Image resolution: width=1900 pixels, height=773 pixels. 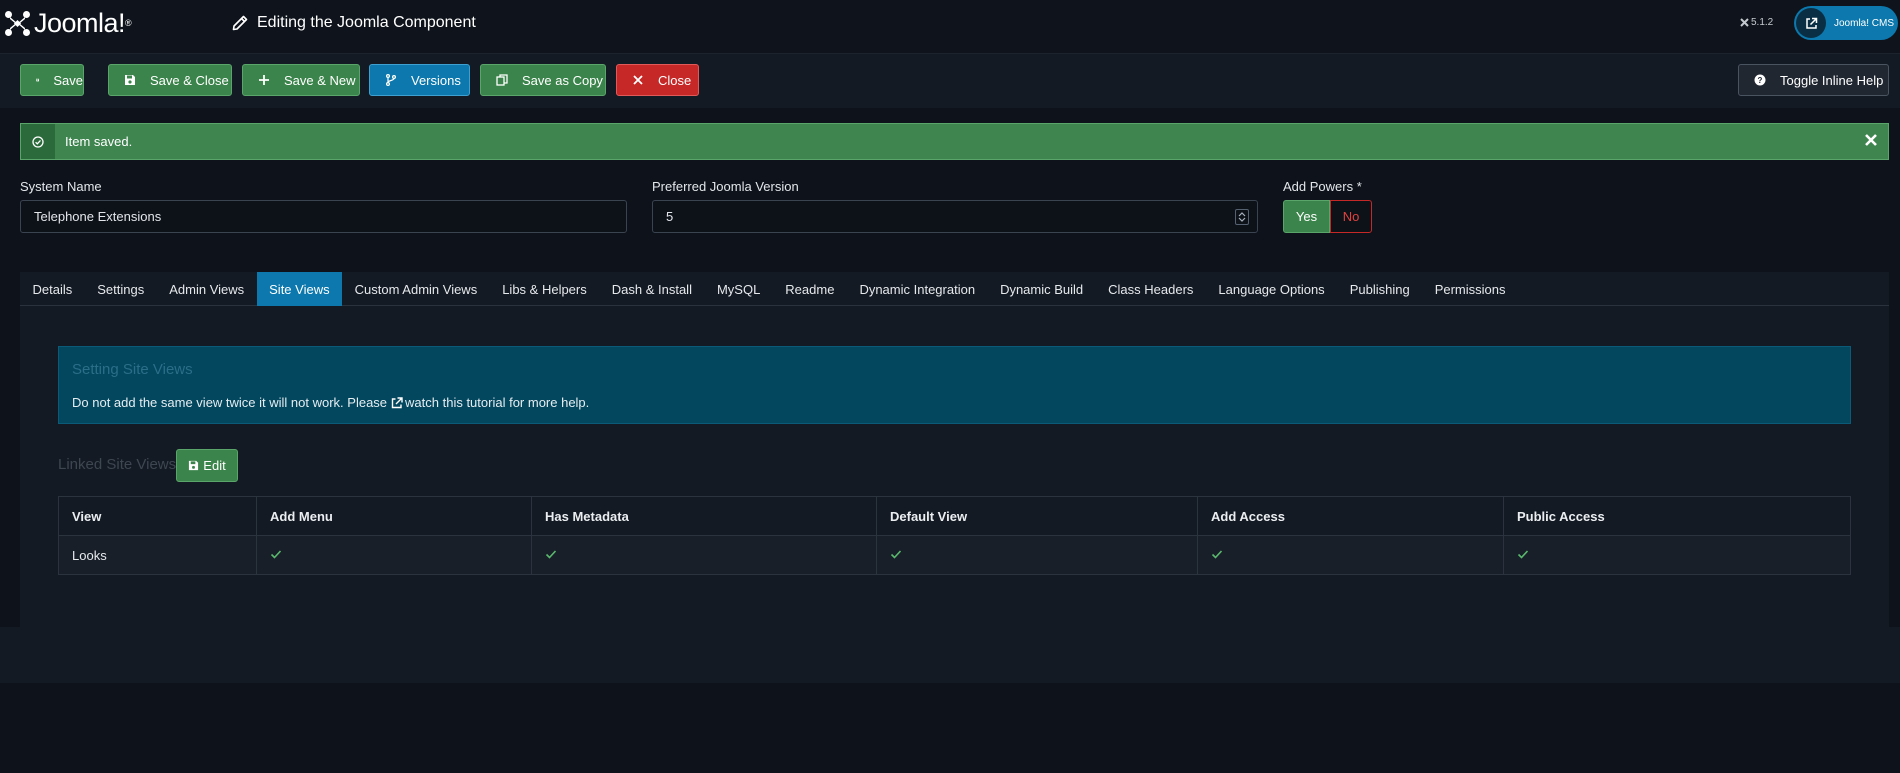 I want to click on column-header-view: View, so click(x=157, y=516).